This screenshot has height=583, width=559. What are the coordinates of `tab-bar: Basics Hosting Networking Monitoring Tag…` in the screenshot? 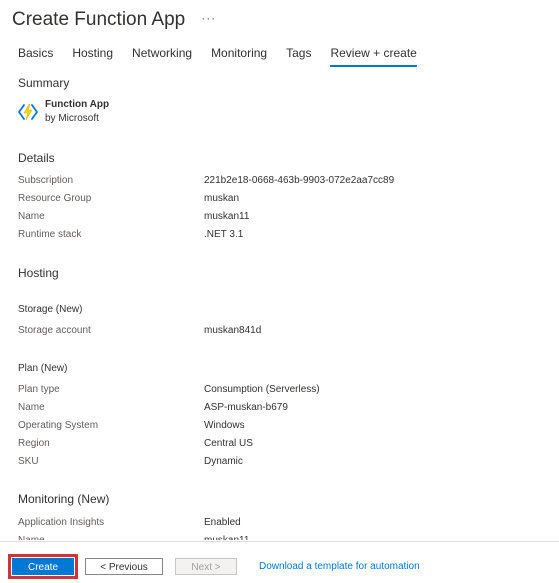 It's located at (227, 56).